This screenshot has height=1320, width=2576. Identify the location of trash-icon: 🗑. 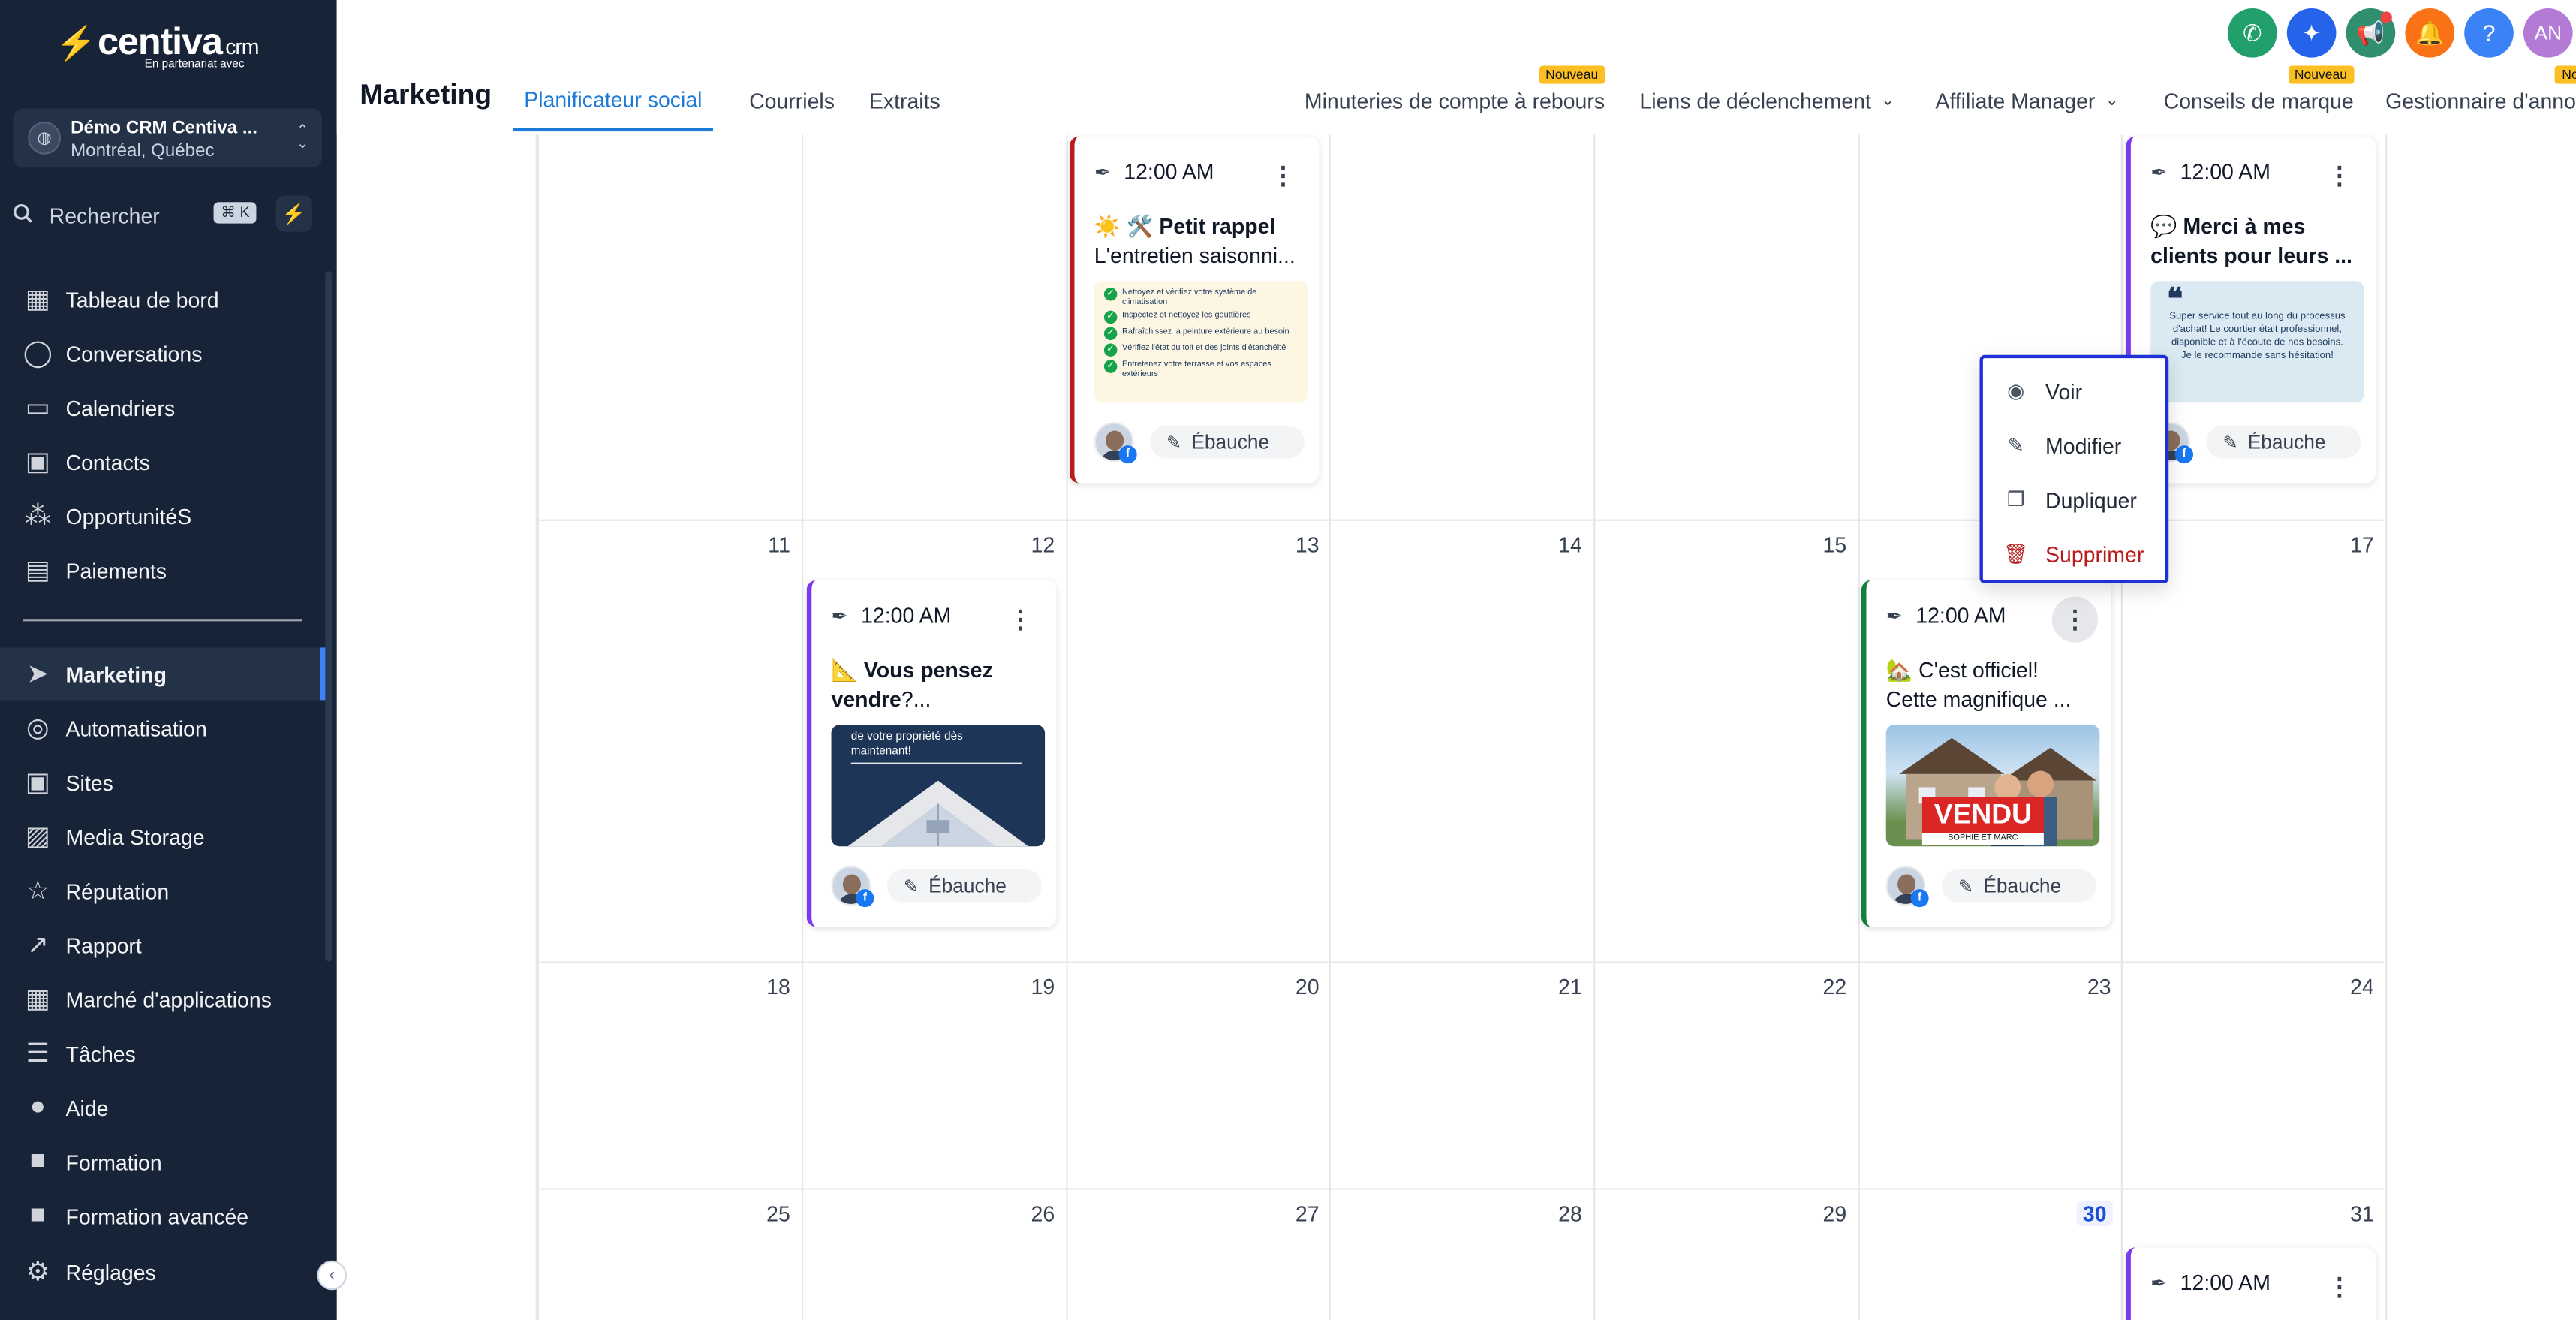
(2016, 553).